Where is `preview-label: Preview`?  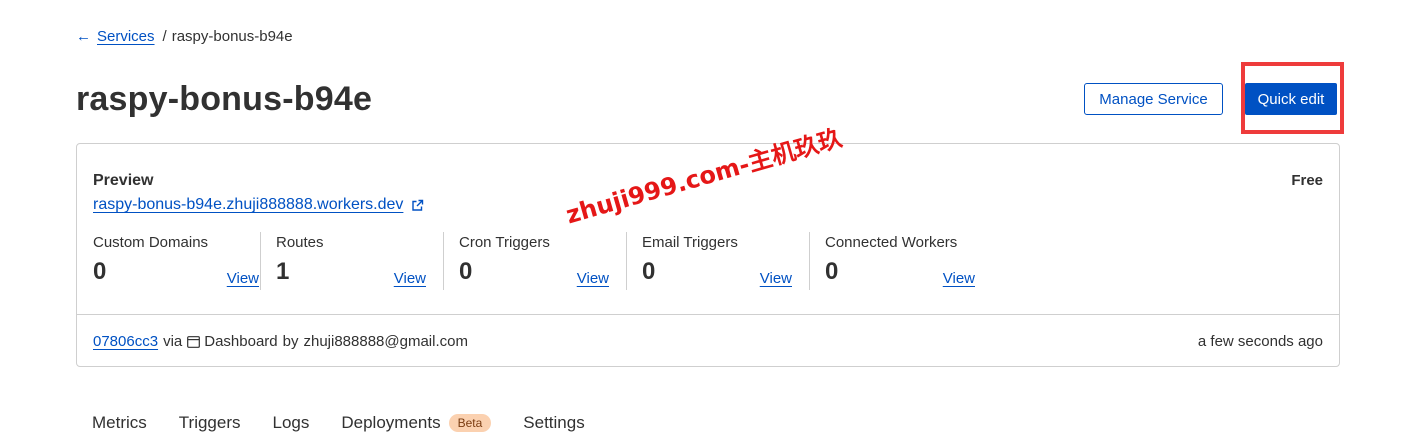
preview-label: Preview is located at coordinates (123, 180).